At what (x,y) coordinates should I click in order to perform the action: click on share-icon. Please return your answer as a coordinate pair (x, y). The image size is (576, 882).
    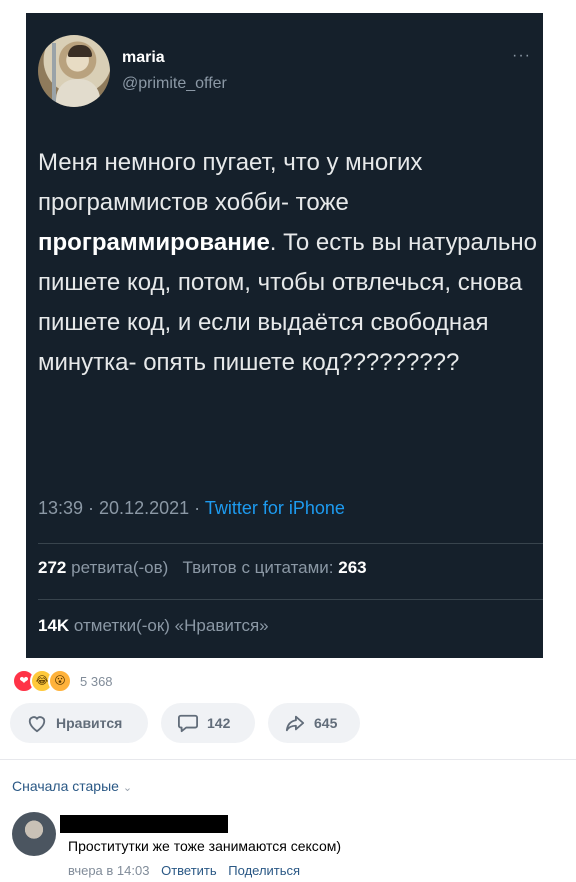
    Looking at the image, I should click on (295, 723).